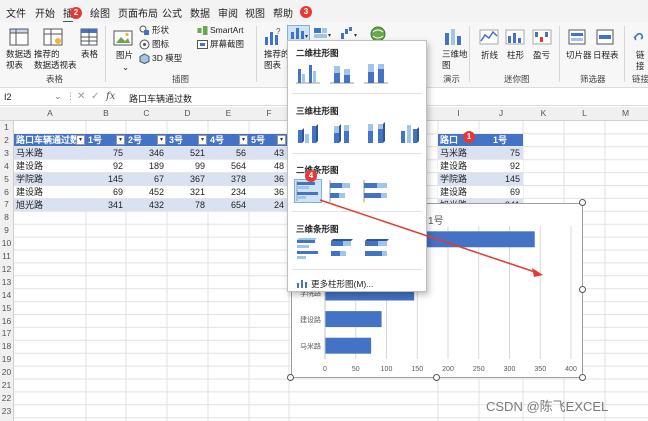 The height and width of the screenshot is (421, 648). Describe the element at coordinates (6, 166) in the screenshot. I see `row-header: 4` at that location.